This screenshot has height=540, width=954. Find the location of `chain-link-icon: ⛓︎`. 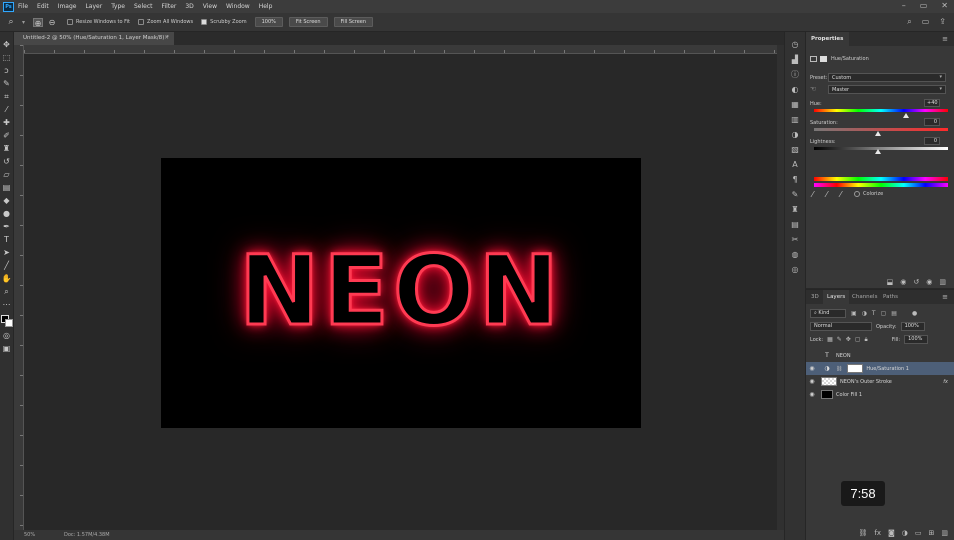

chain-link-icon: ⛓︎ is located at coordinates (839, 369).